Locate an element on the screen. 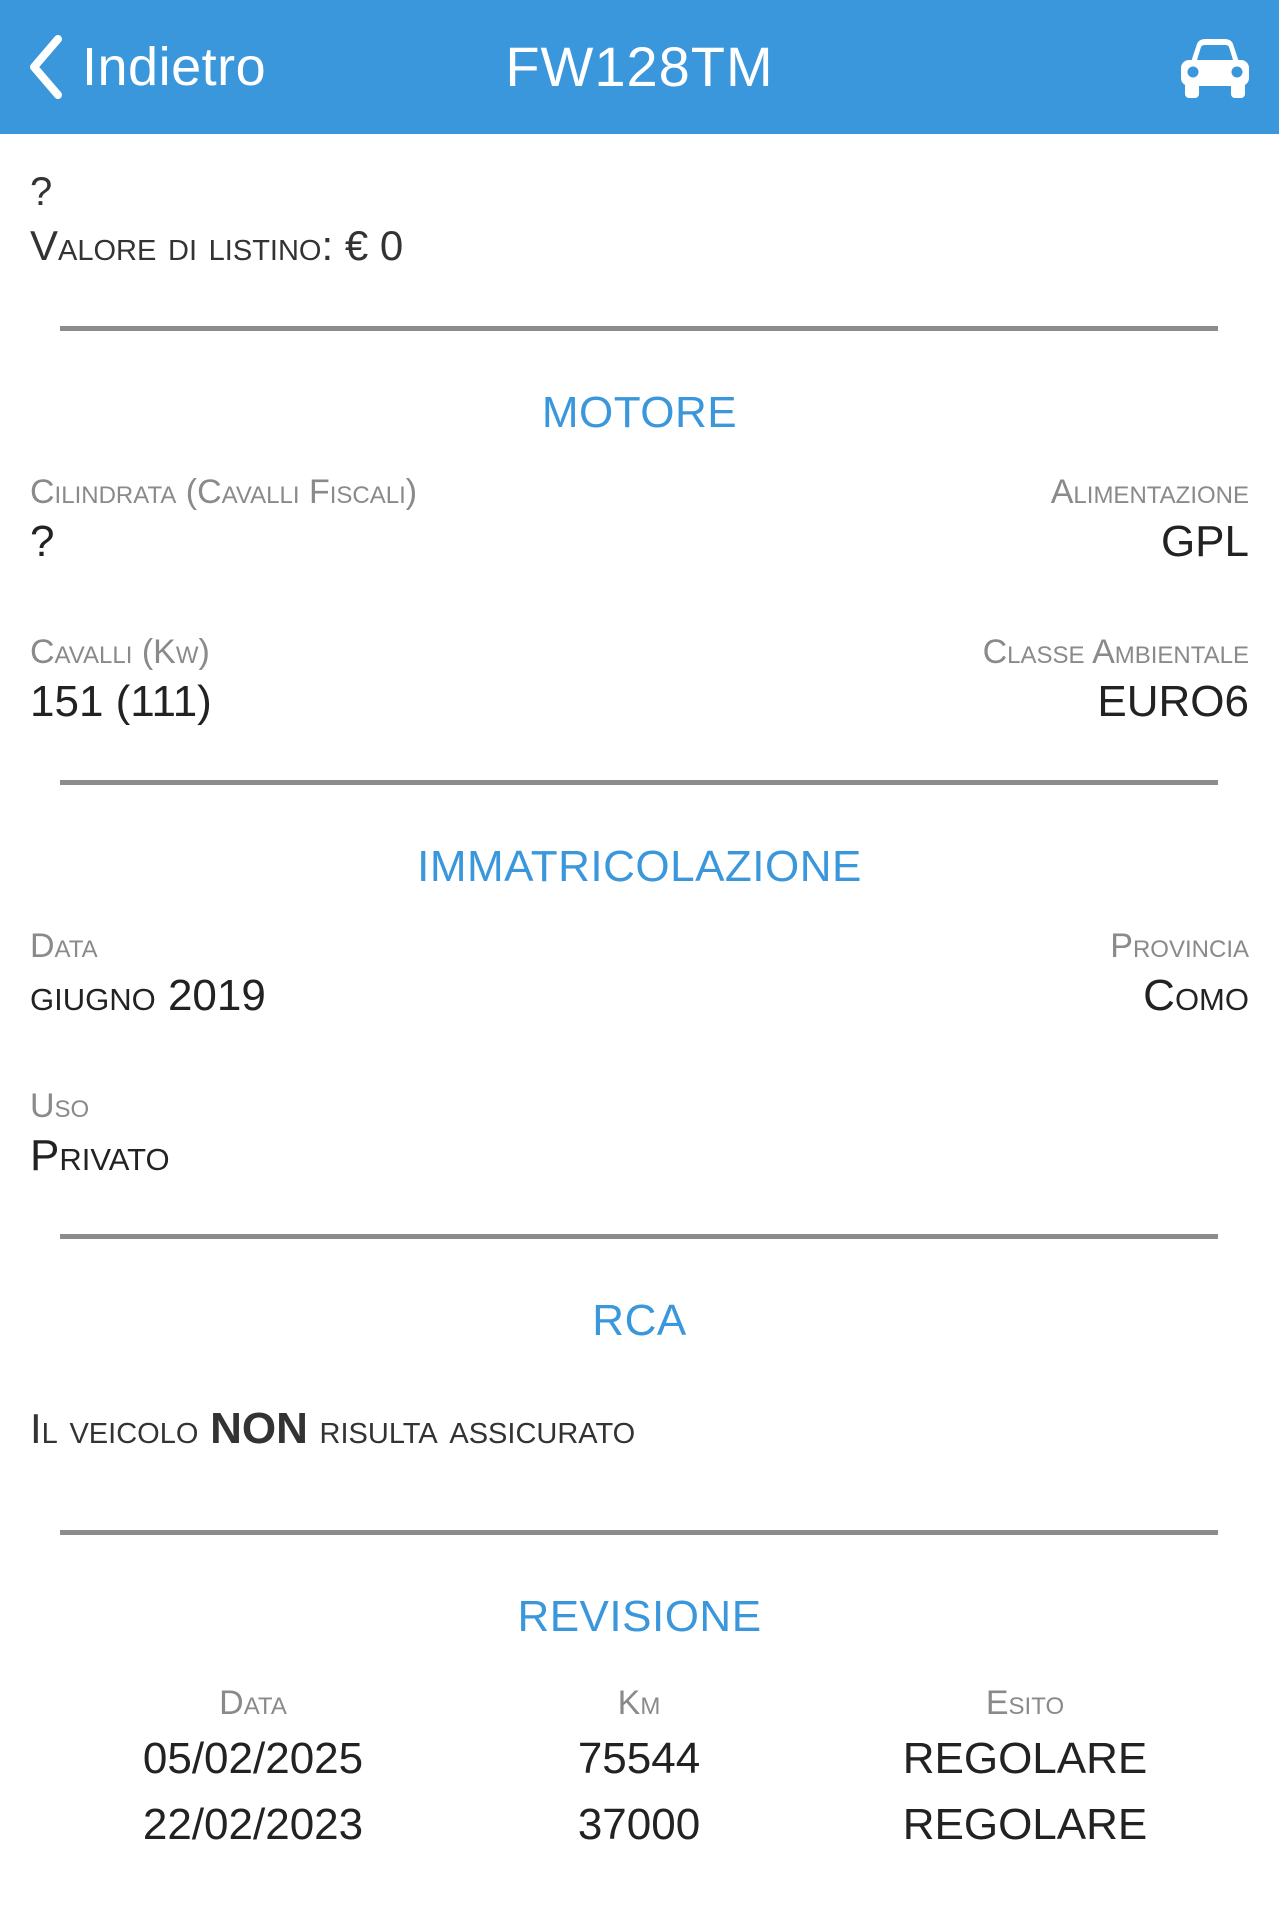  rca-status-text: Il veicolo NON risulta assicurato is located at coordinates (332, 1429).